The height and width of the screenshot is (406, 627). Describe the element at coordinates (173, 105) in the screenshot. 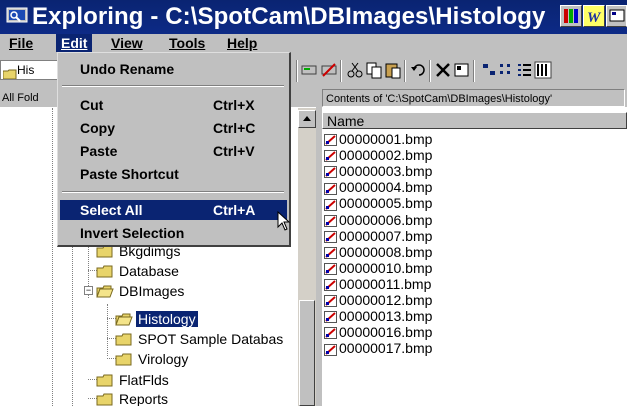

I see `menu-cut: Cut Ctrl+X` at that location.